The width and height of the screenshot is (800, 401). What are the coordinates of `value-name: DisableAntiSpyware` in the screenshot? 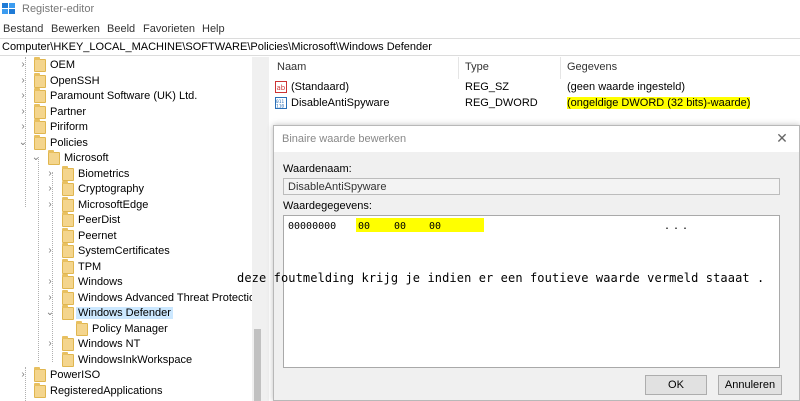 It's located at (340, 103).